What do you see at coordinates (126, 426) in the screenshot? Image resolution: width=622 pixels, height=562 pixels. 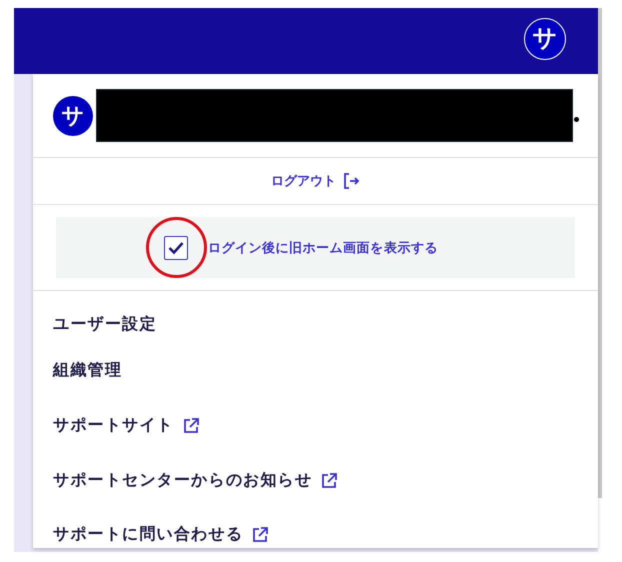 I see `menu-item: サポートサイト` at bounding box center [126, 426].